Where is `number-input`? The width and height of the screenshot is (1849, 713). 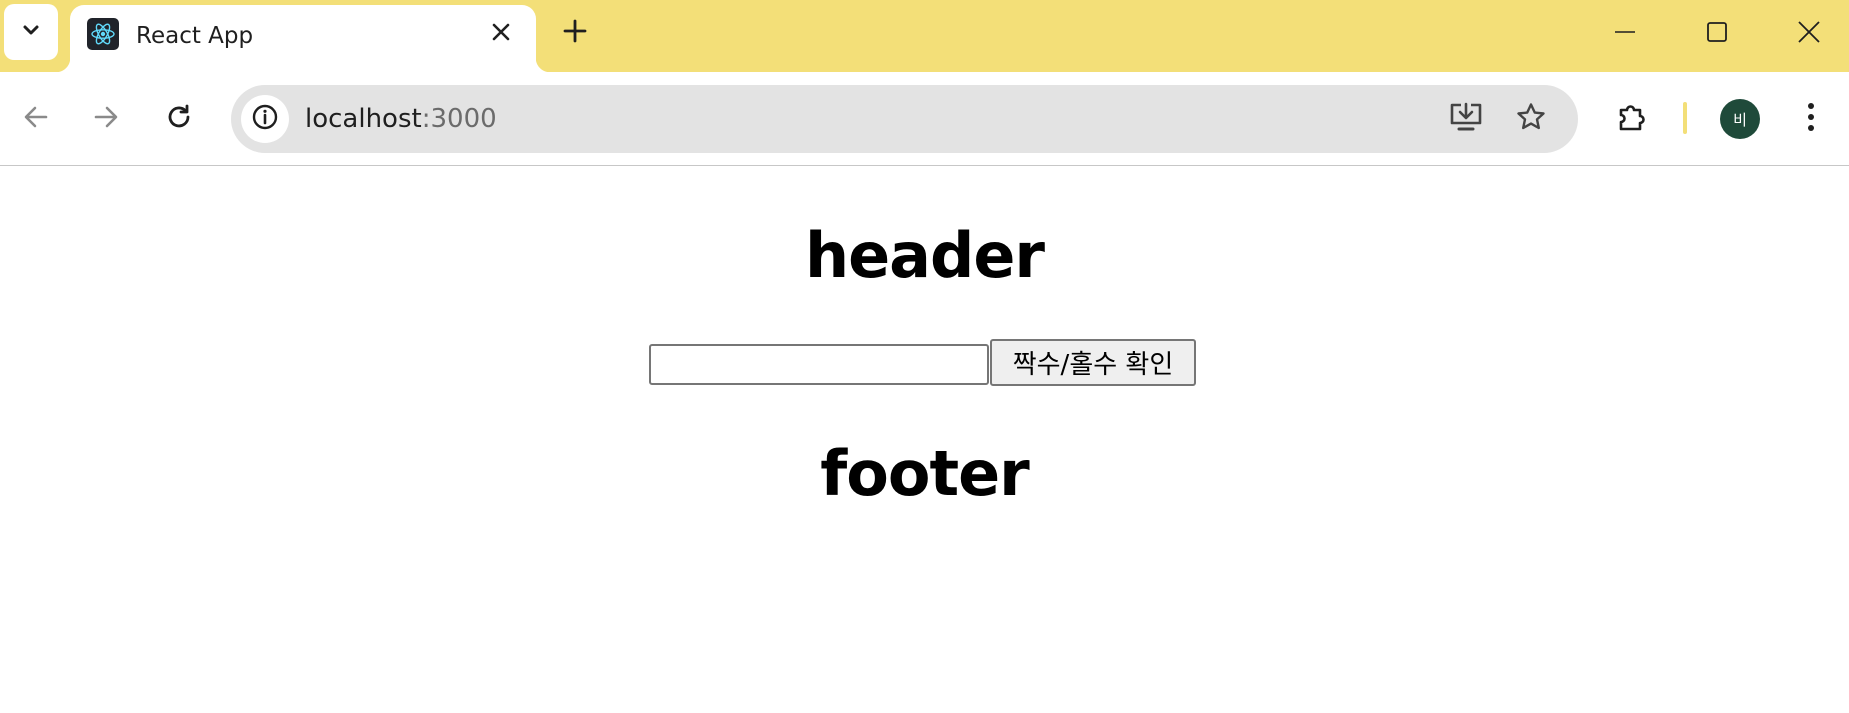
number-input is located at coordinates (819, 364).